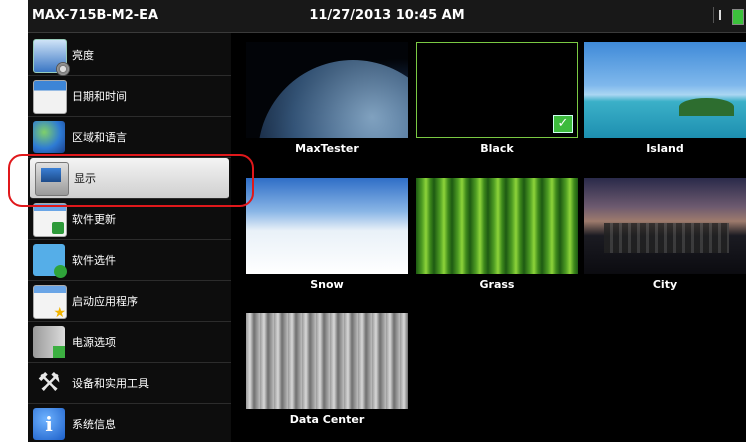 This screenshot has height=442, width=746. Describe the element at coordinates (129, 137) in the screenshot. I see `sidebar-item-region-language: 区域和语言` at that location.